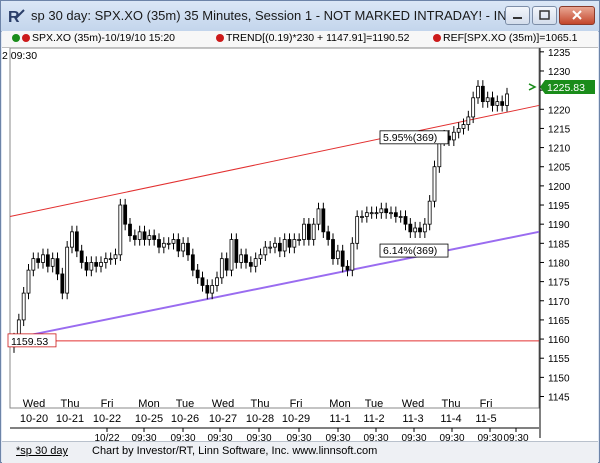 The width and height of the screenshot is (600, 463). I want to click on minimize-button, so click(517, 15).